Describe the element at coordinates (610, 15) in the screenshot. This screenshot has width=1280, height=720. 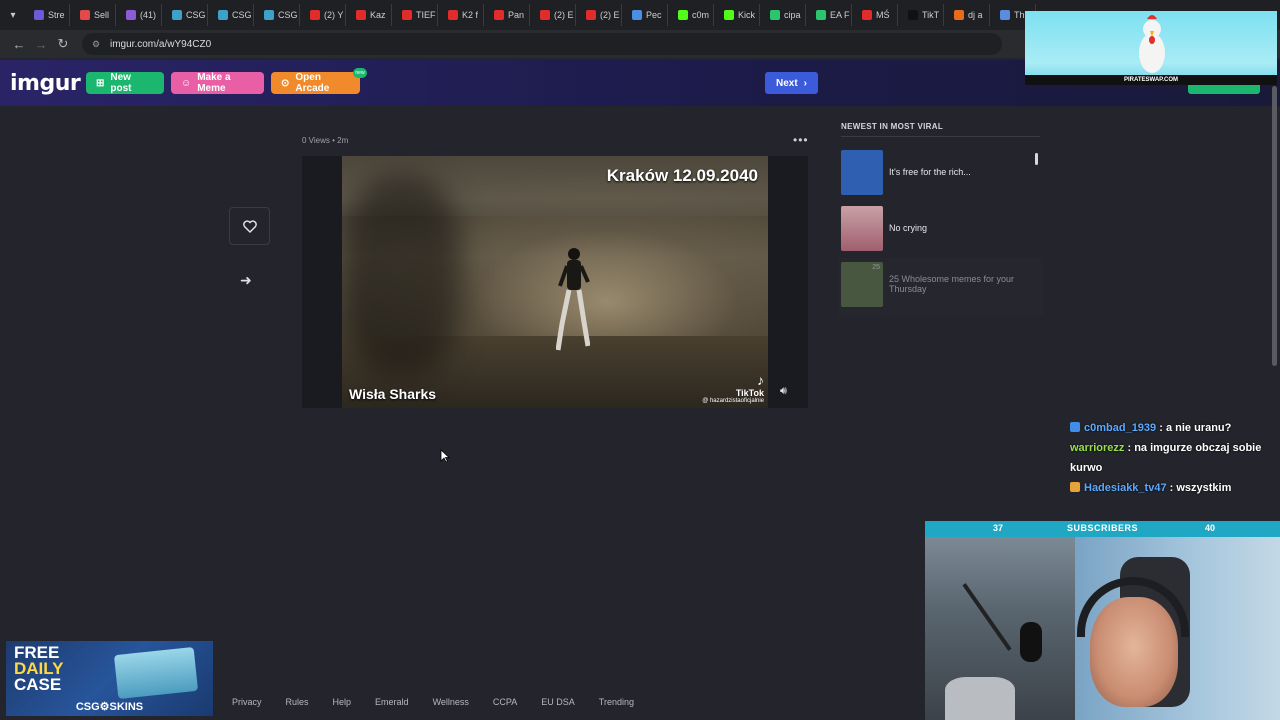
I see `tab-label: (2) E` at that location.